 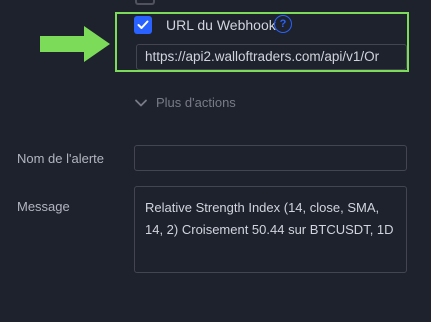 What do you see at coordinates (43, 206) in the screenshot?
I see `message-label: Message` at bounding box center [43, 206].